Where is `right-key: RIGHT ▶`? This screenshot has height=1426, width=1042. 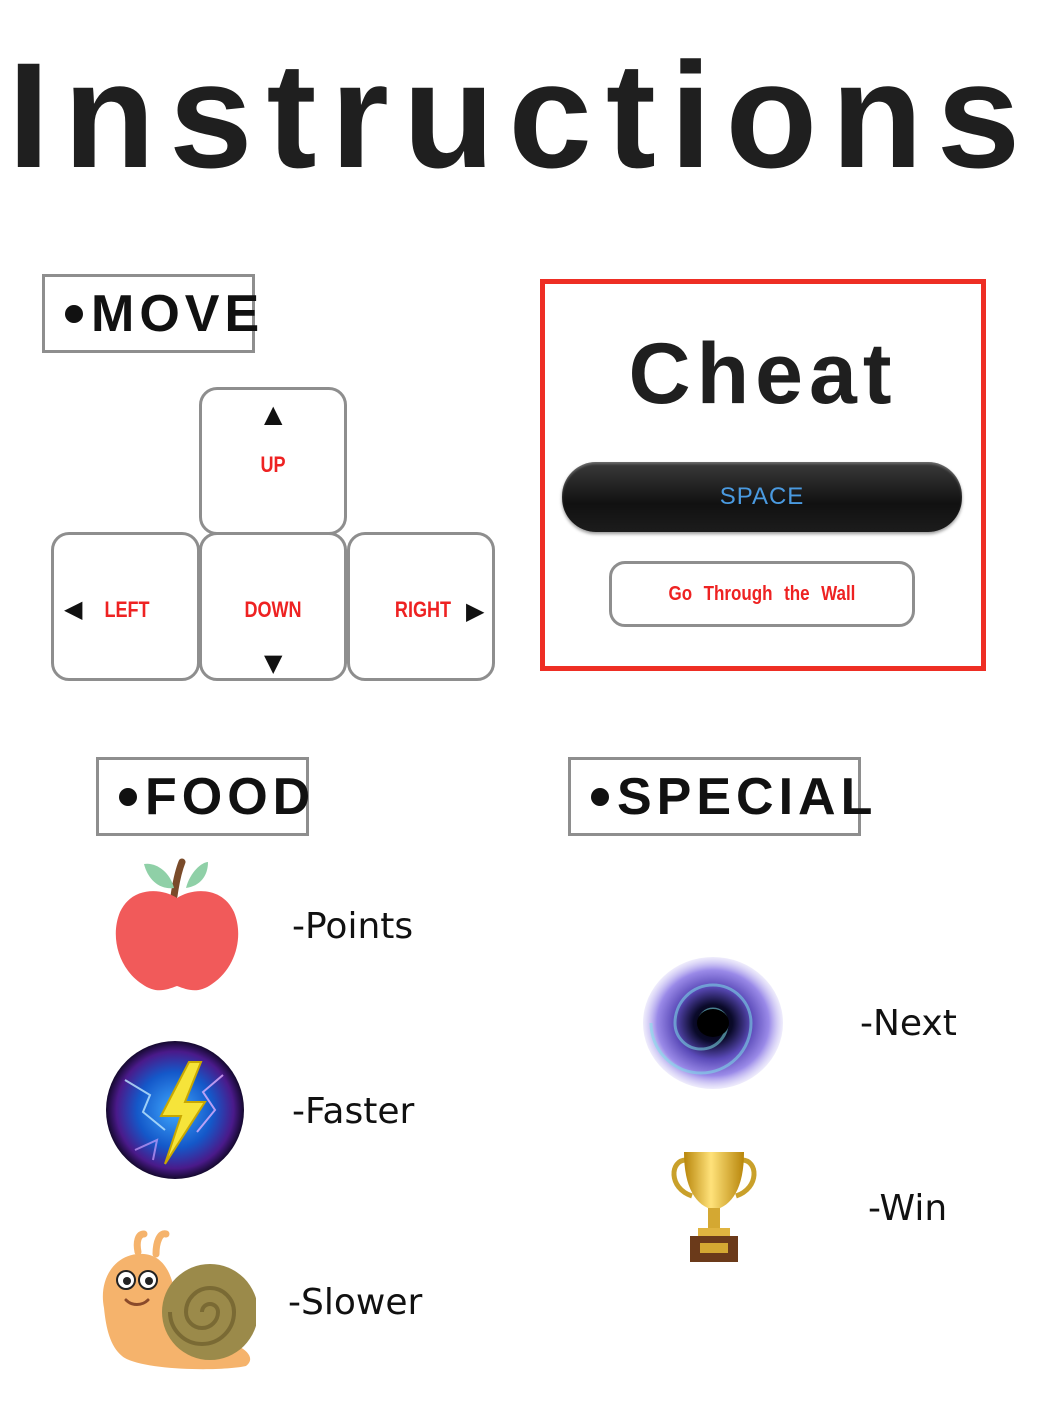
right-key: RIGHT ▶ is located at coordinates (421, 606).